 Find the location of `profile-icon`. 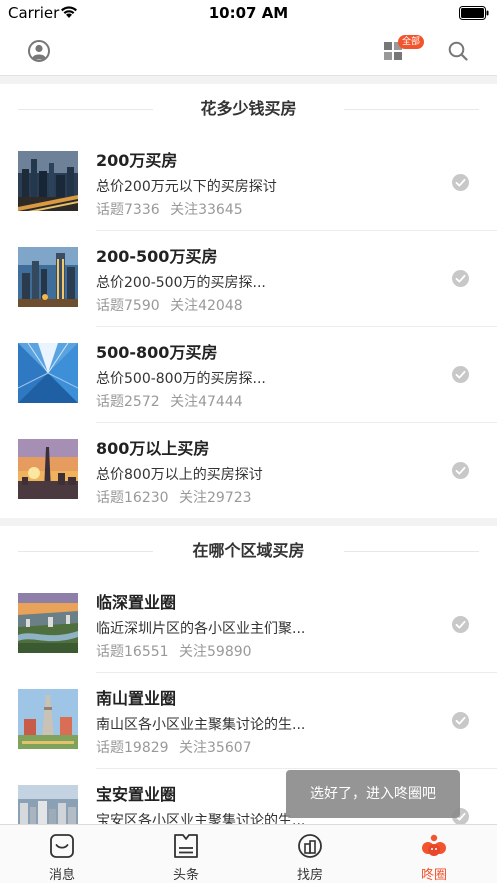

profile-icon is located at coordinates (39, 51).